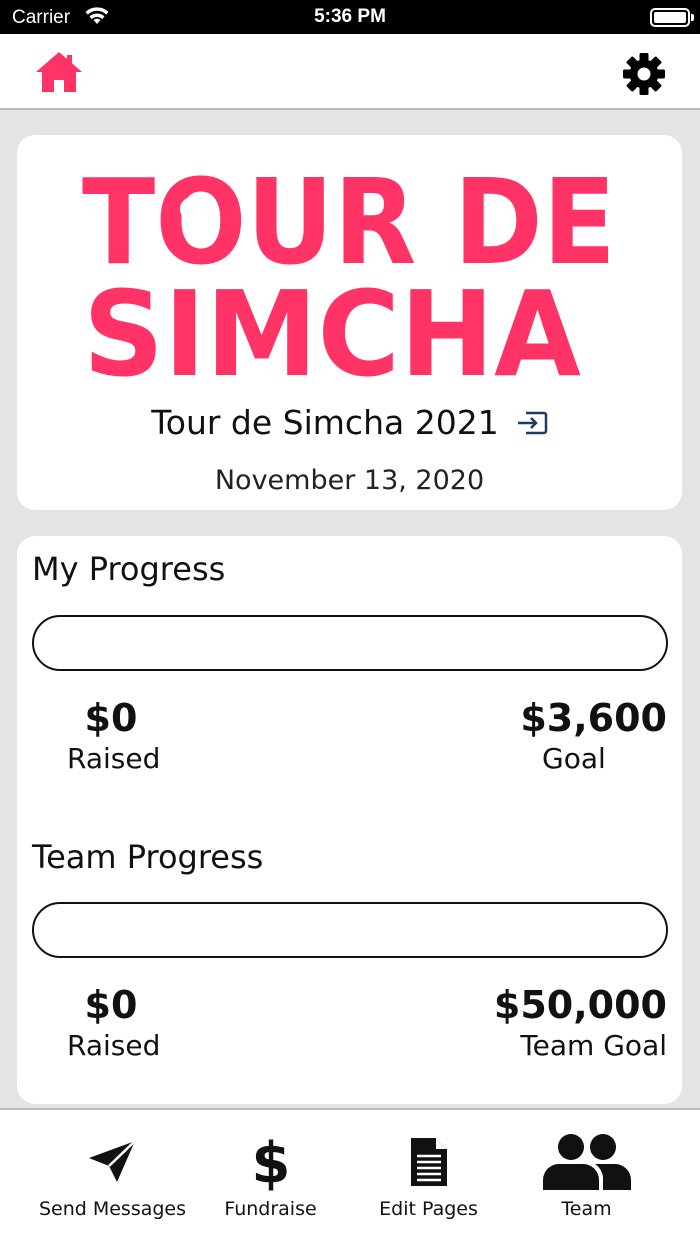 The image size is (700, 1244). Describe the element at coordinates (112, 1209) in the screenshot. I see `tab-label: Send Messages` at that location.